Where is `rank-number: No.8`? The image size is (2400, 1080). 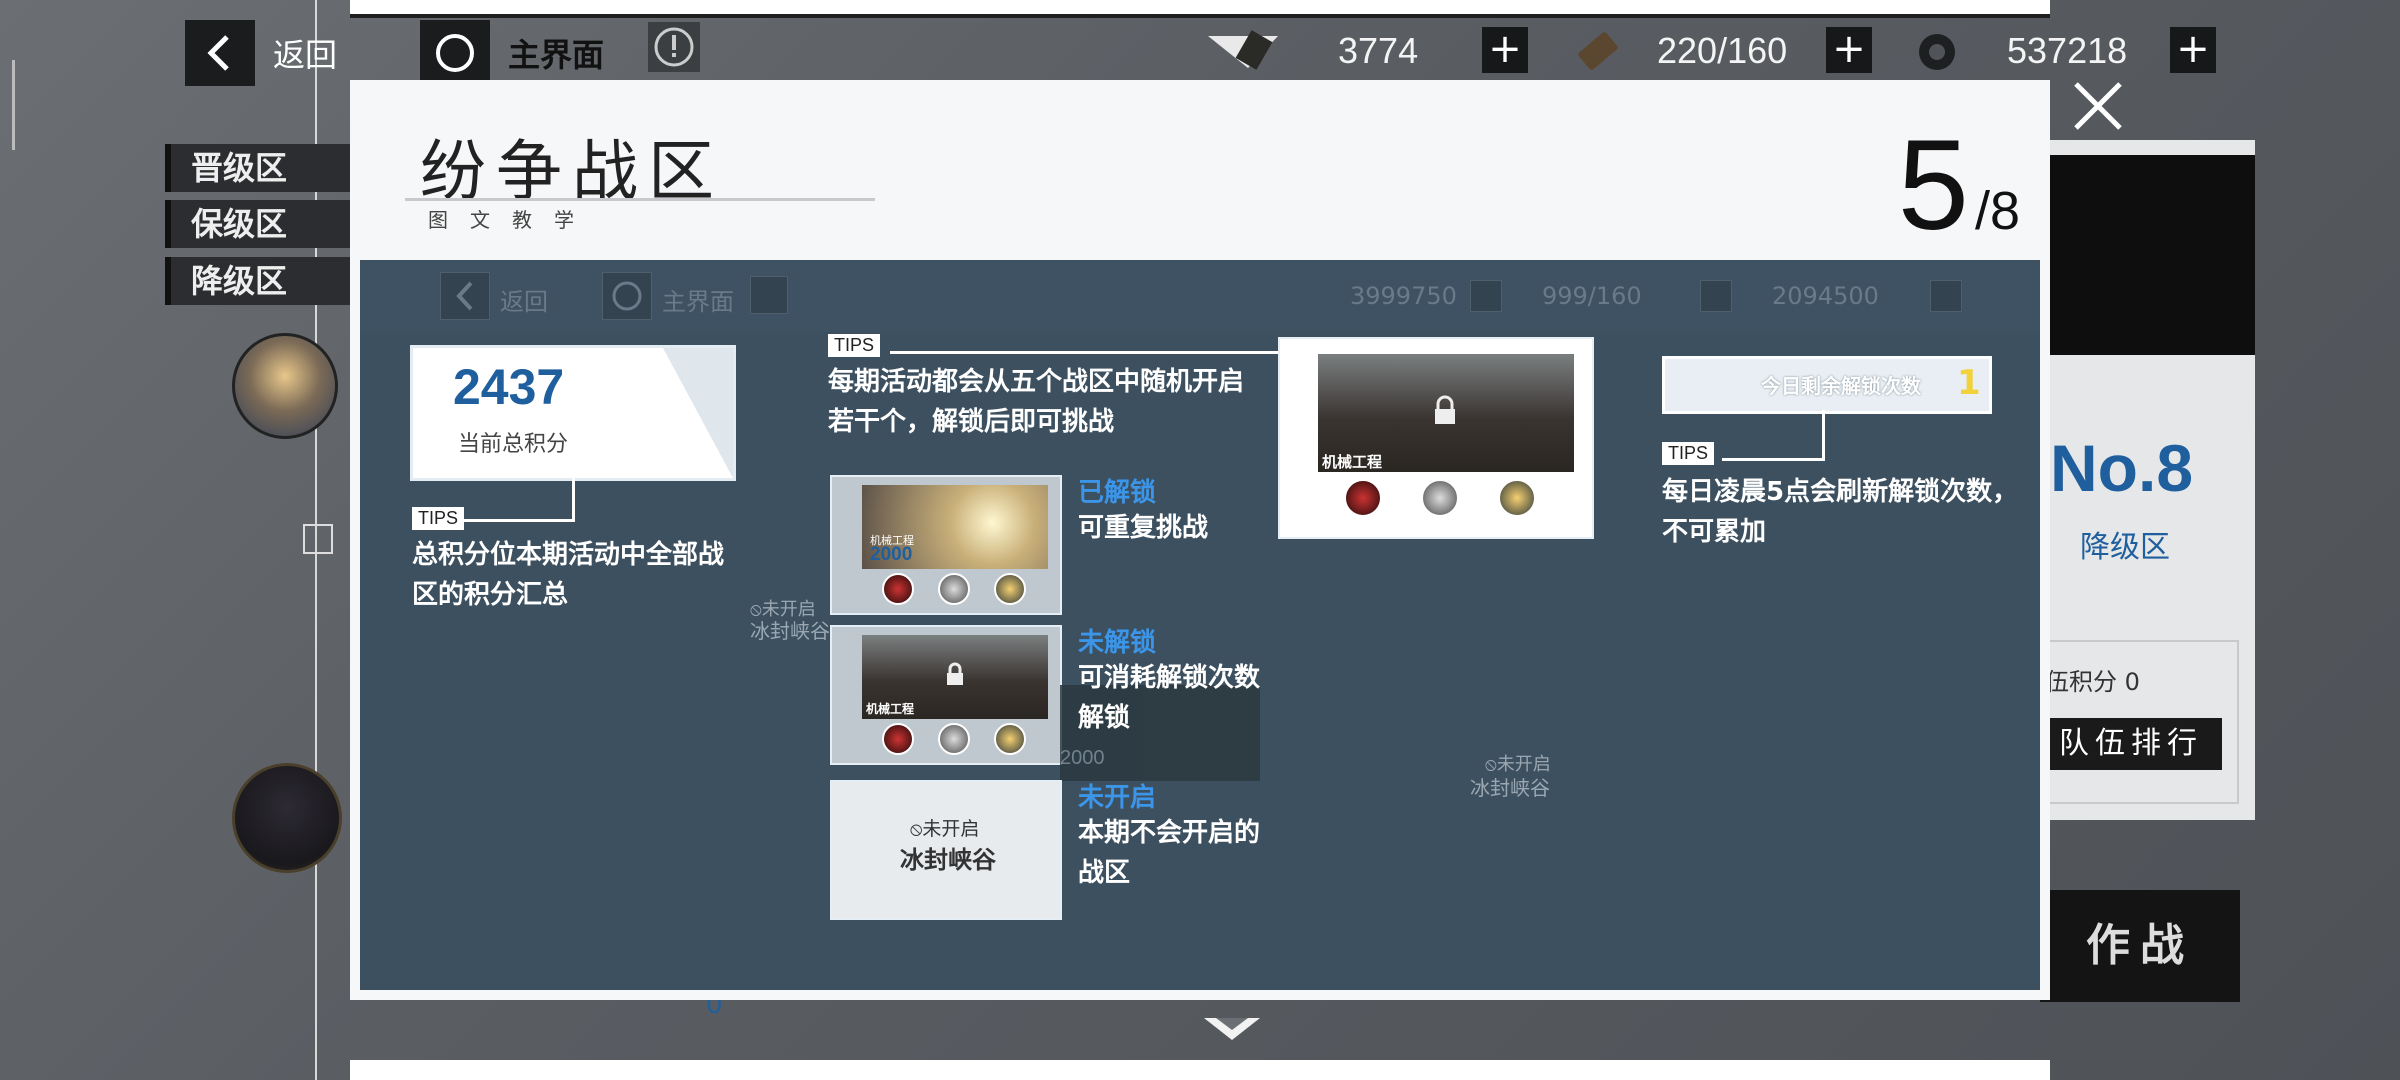
rank-number: No.8 is located at coordinates (2122, 468).